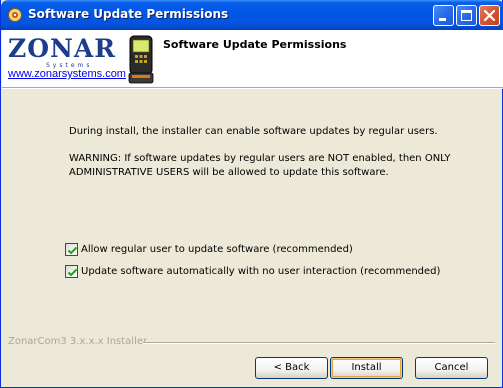 This screenshot has width=503, height=388. What do you see at coordinates (291, 368) in the screenshot?
I see `back-button: < Back` at bounding box center [291, 368].